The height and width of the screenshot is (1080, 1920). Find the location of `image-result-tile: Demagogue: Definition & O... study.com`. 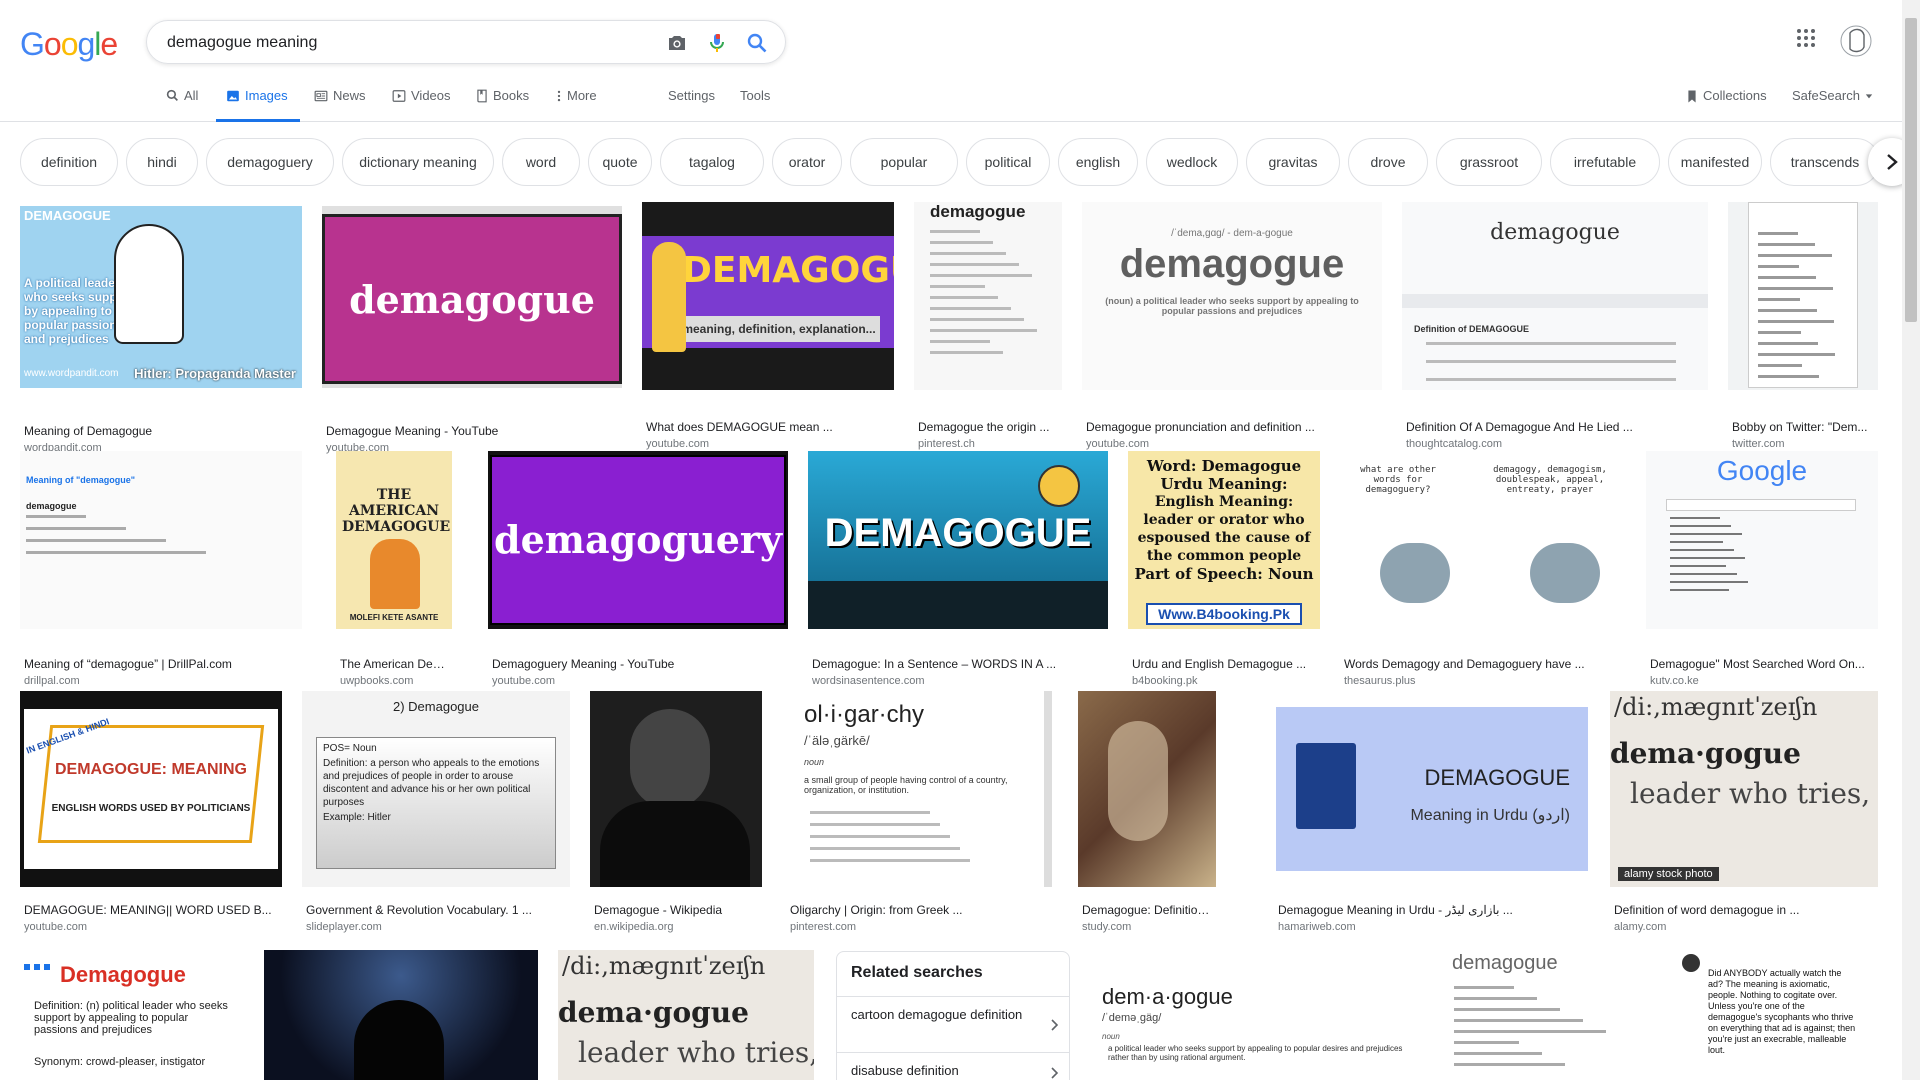

image-result-tile: Demagogue: Definition & O... study.com is located at coordinates (1147, 815).